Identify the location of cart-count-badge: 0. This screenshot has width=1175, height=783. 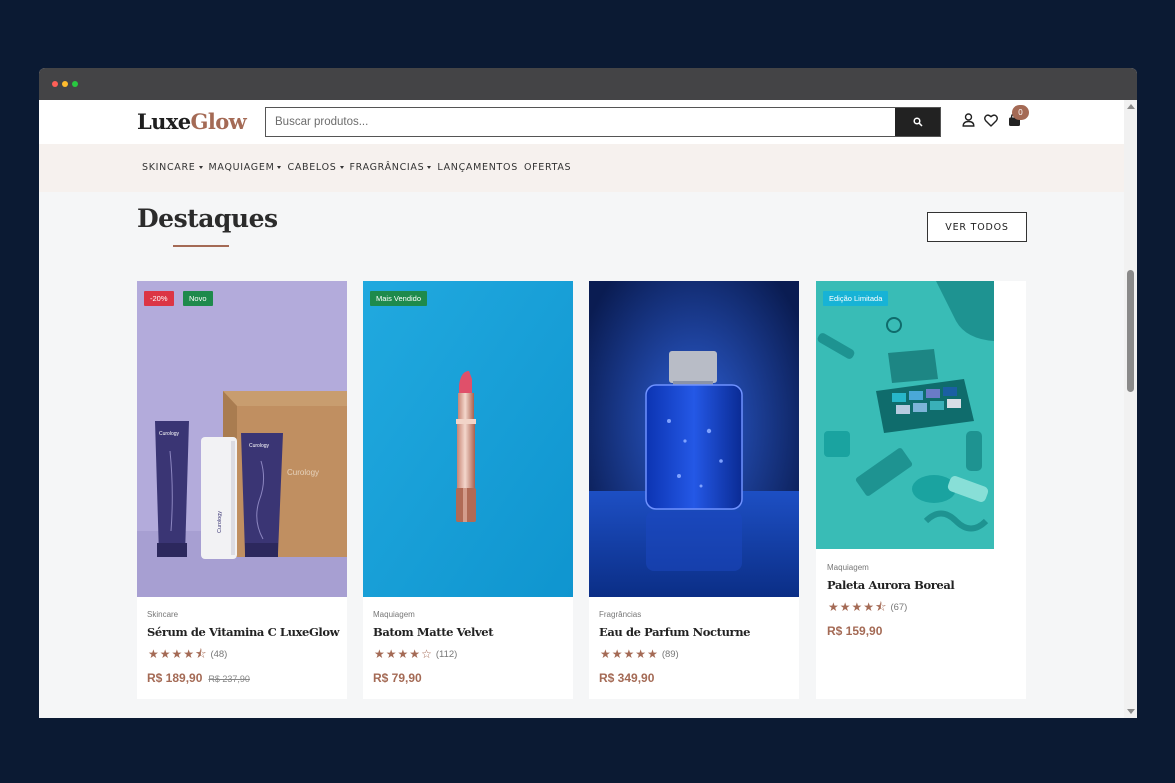
(1020, 112).